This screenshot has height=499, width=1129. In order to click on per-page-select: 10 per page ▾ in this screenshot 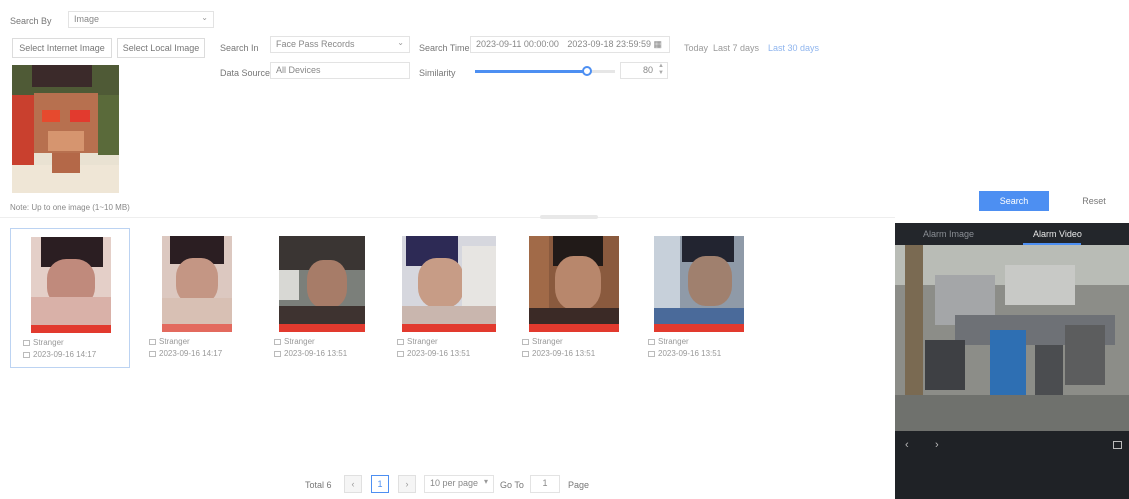, I will do `click(459, 484)`.